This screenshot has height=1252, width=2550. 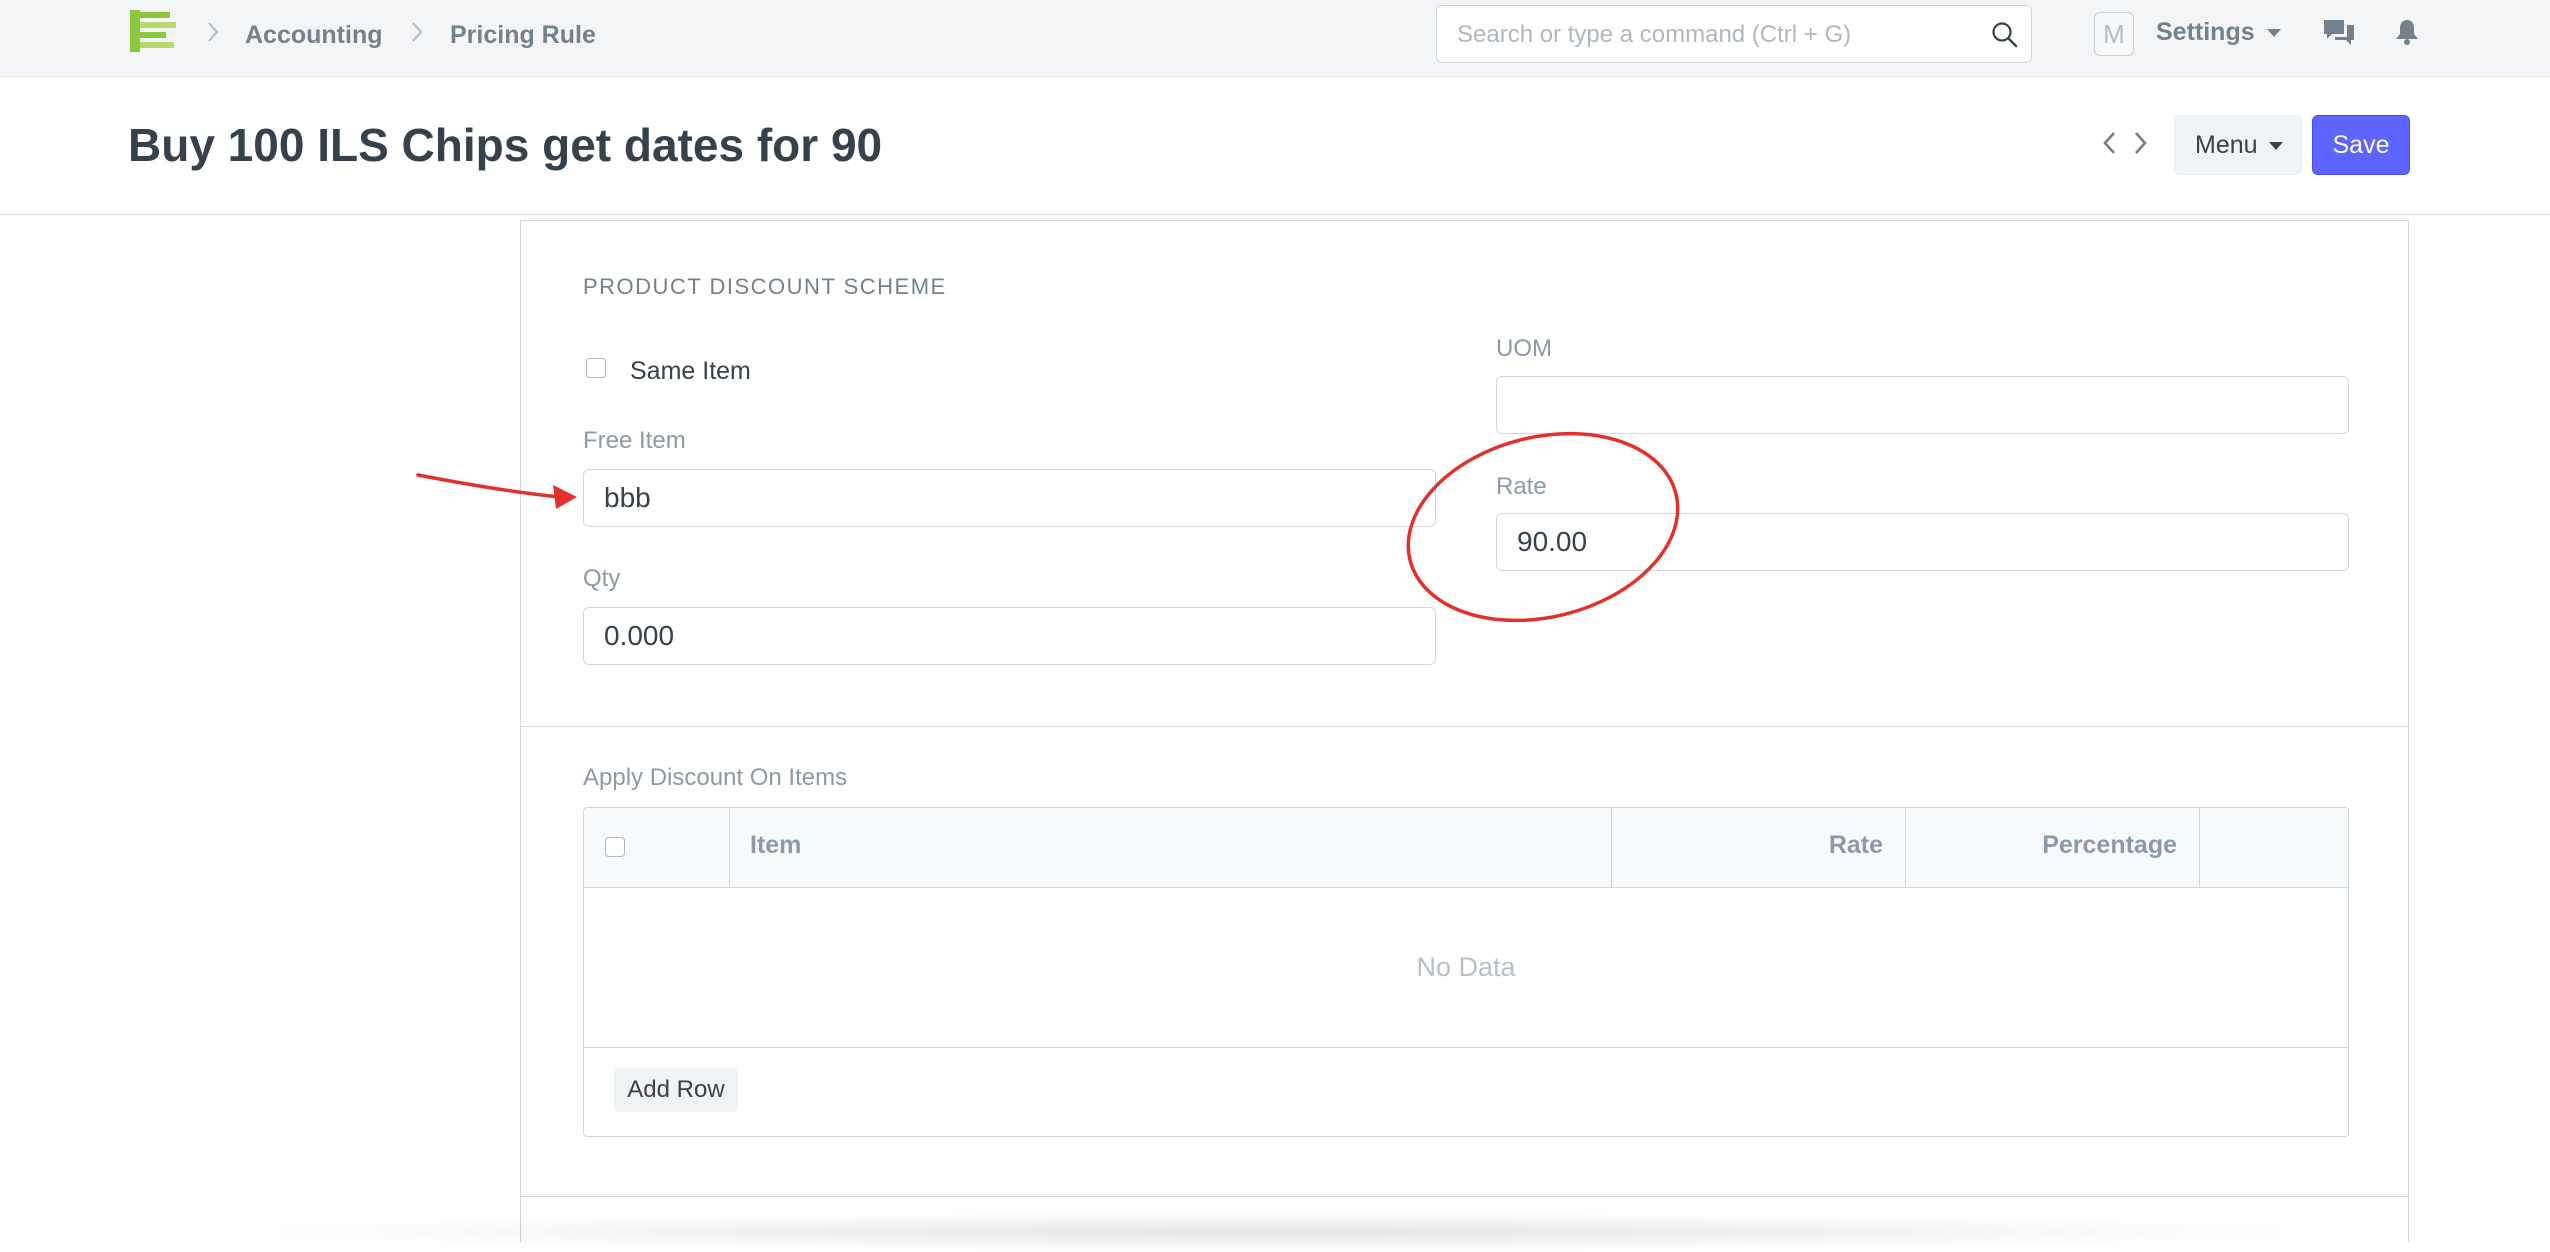 I want to click on column-header-rate: Rate, so click(x=1855, y=845).